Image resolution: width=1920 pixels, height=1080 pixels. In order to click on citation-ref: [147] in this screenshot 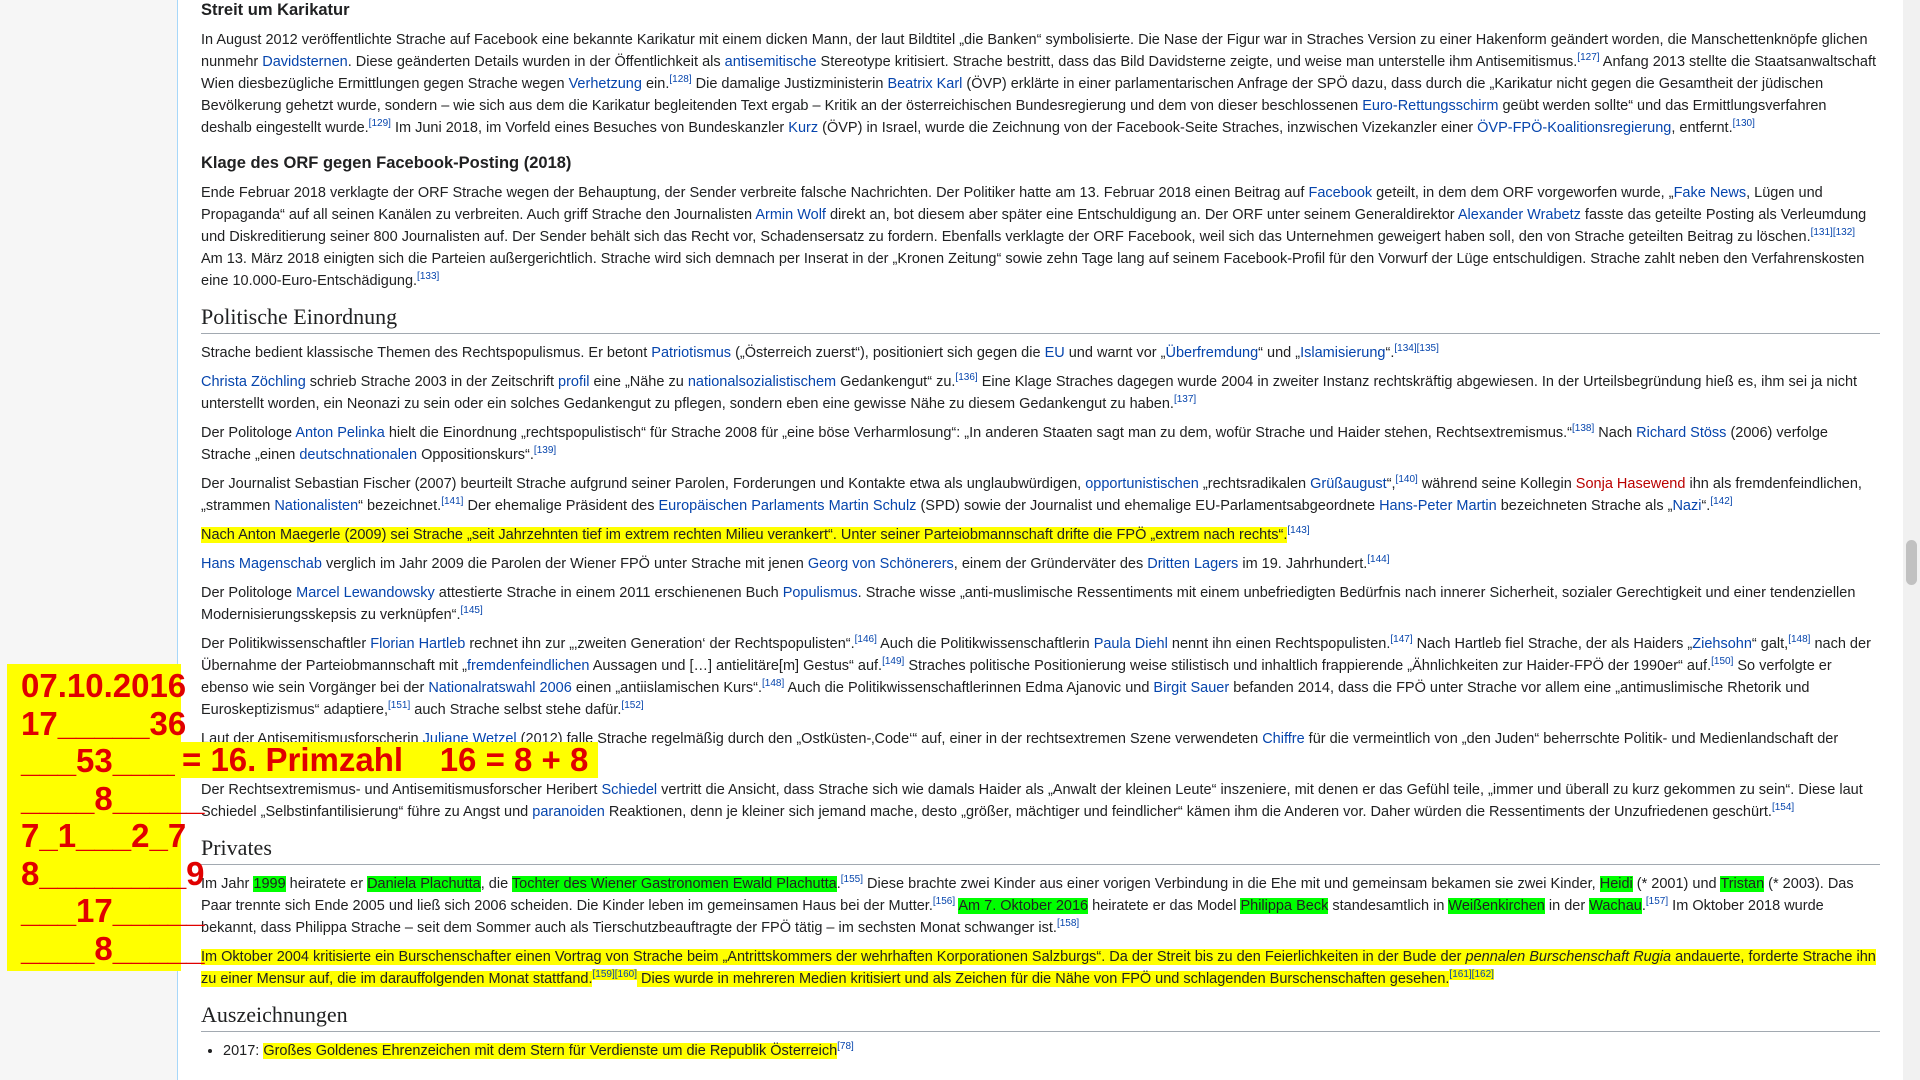, I will do `click(1401, 639)`.